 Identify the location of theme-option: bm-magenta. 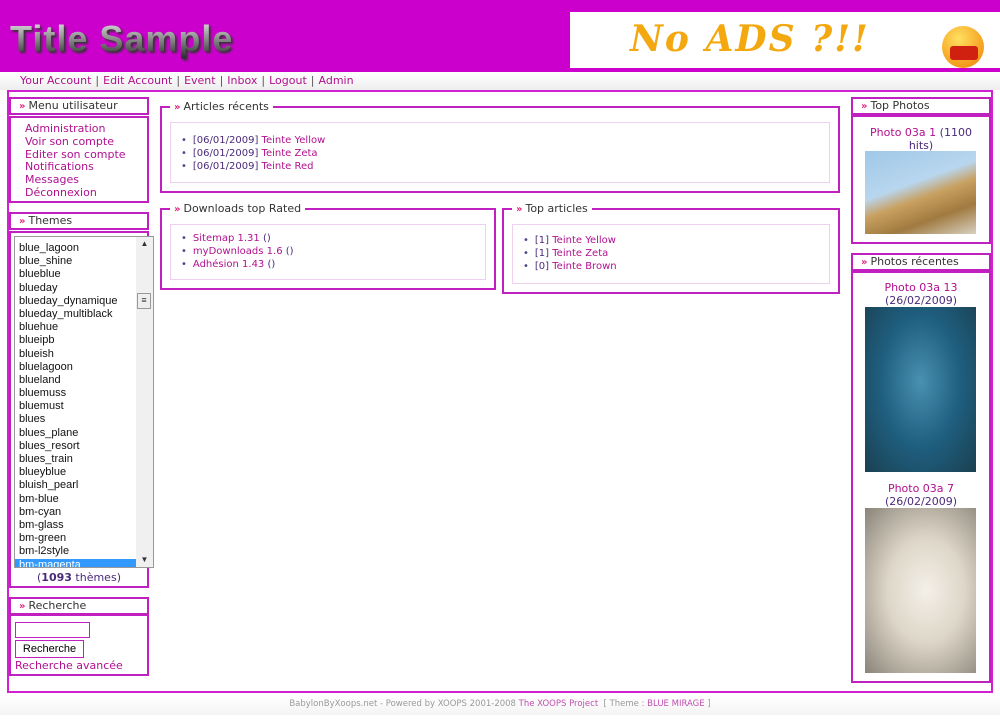
(75, 562).